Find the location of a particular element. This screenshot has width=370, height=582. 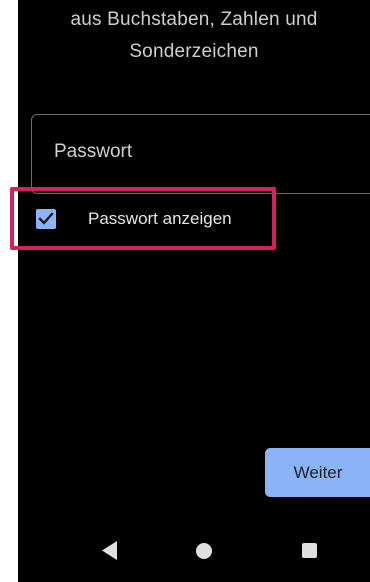

back-triangle-icon is located at coordinates (110, 550).